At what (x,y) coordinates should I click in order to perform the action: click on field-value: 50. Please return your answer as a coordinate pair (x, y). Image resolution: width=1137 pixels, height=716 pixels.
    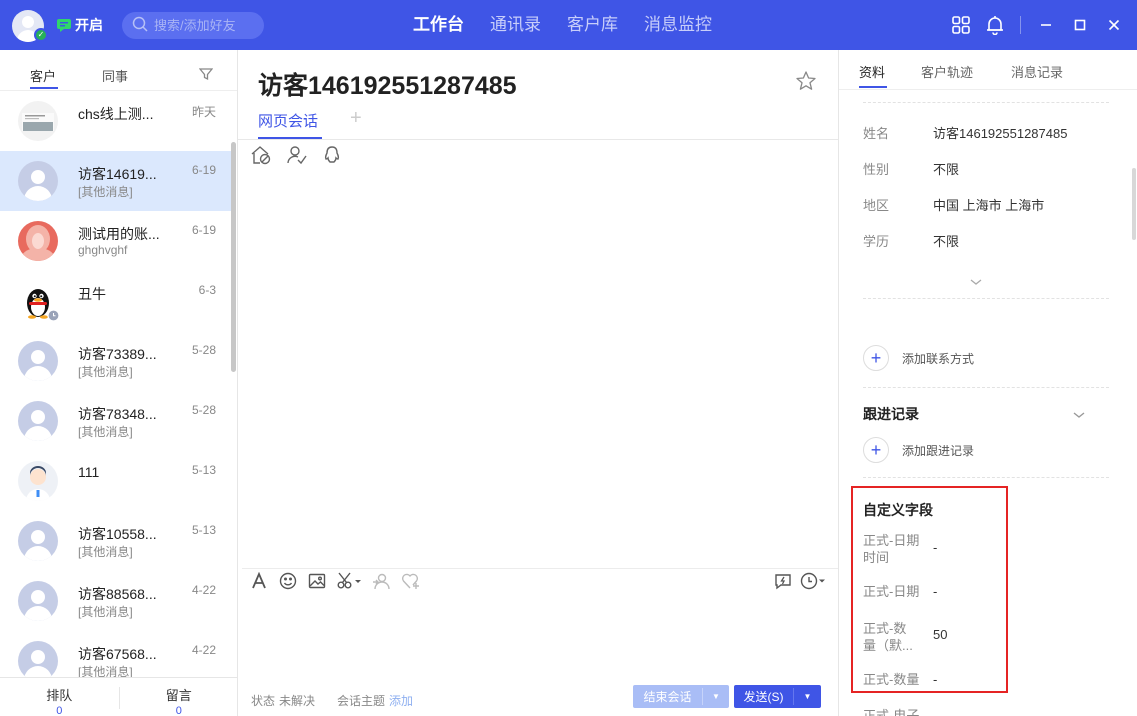
    Looking at the image, I should click on (940, 634).